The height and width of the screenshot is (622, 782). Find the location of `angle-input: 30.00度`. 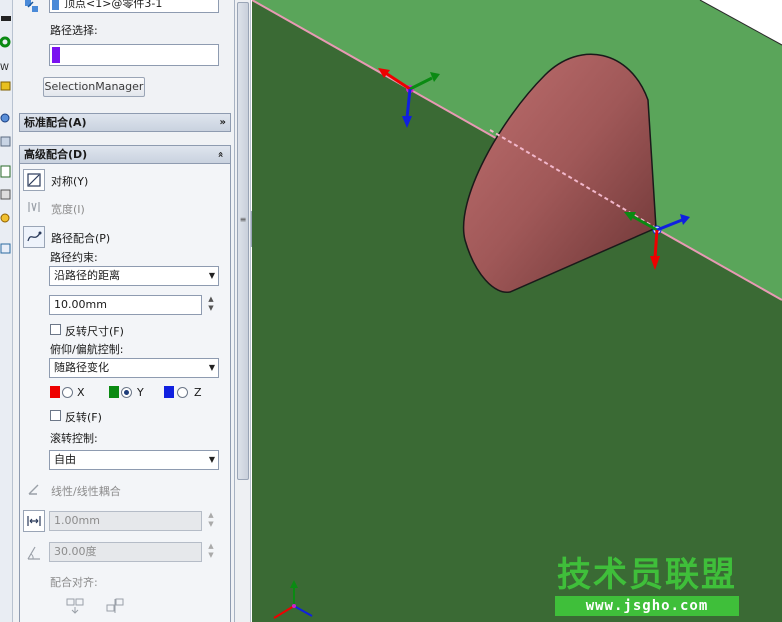

angle-input: 30.00度 is located at coordinates (125, 552).